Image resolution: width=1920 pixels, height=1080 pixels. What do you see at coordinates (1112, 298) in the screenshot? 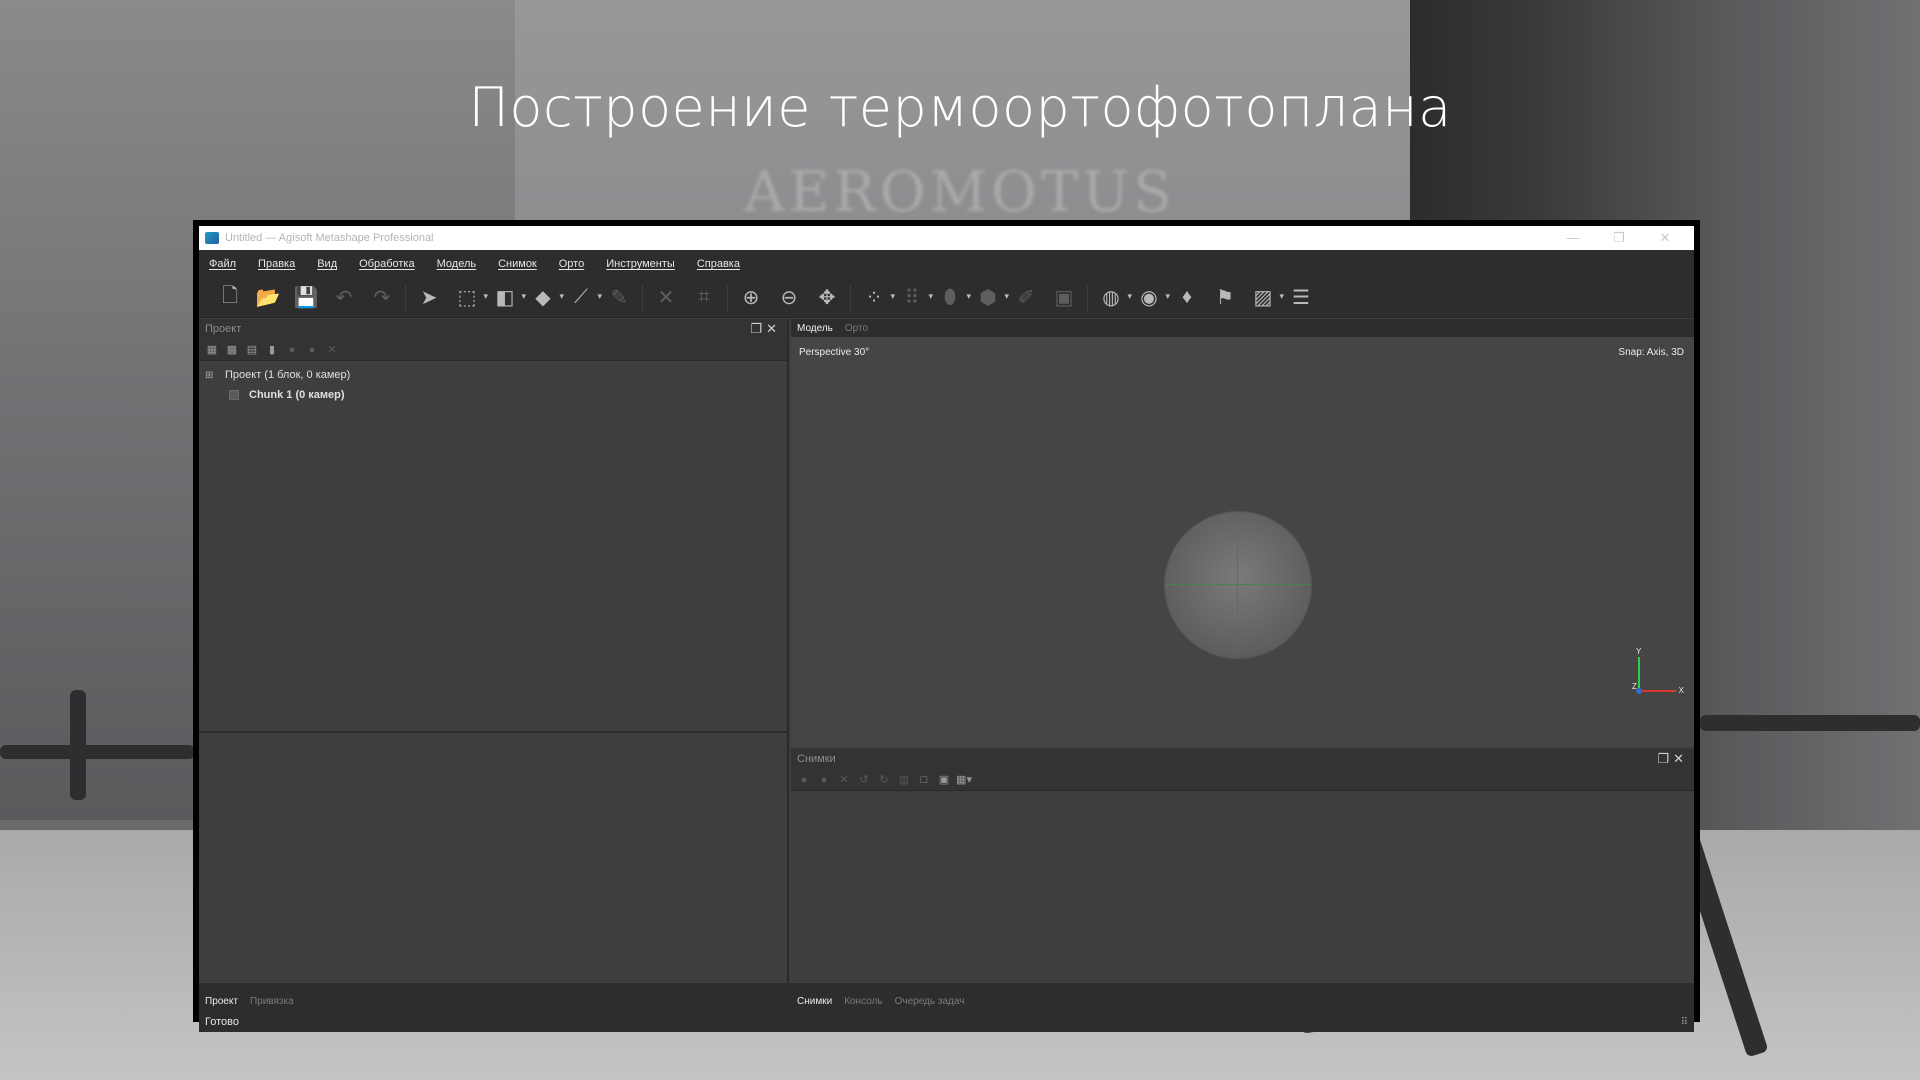
I see `globe-icon: ◍` at bounding box center [1112, 298].